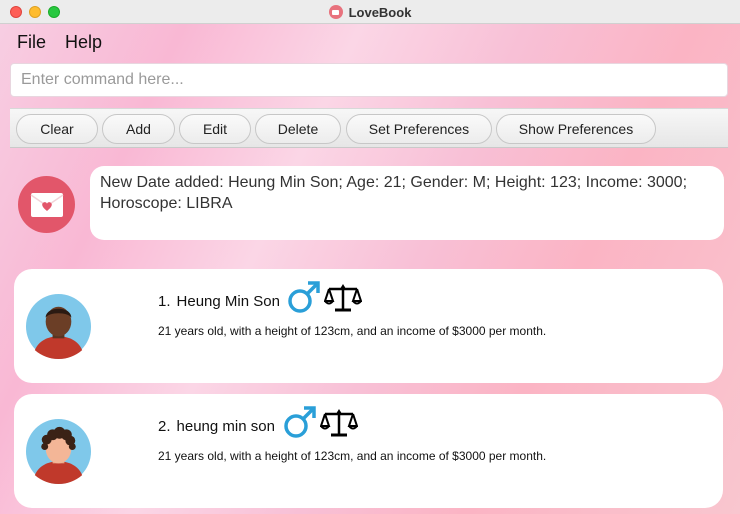 The width and height of the screenshot is (740, 514). I want to click on date-name-row: 2. heung min son, so click(216, 426).